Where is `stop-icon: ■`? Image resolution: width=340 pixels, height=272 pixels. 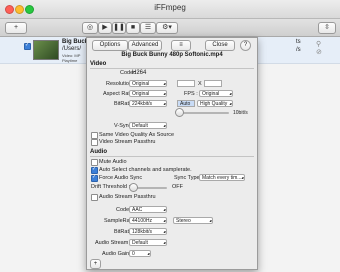 stop-icon: ■ is located at coordinates (133, 27).